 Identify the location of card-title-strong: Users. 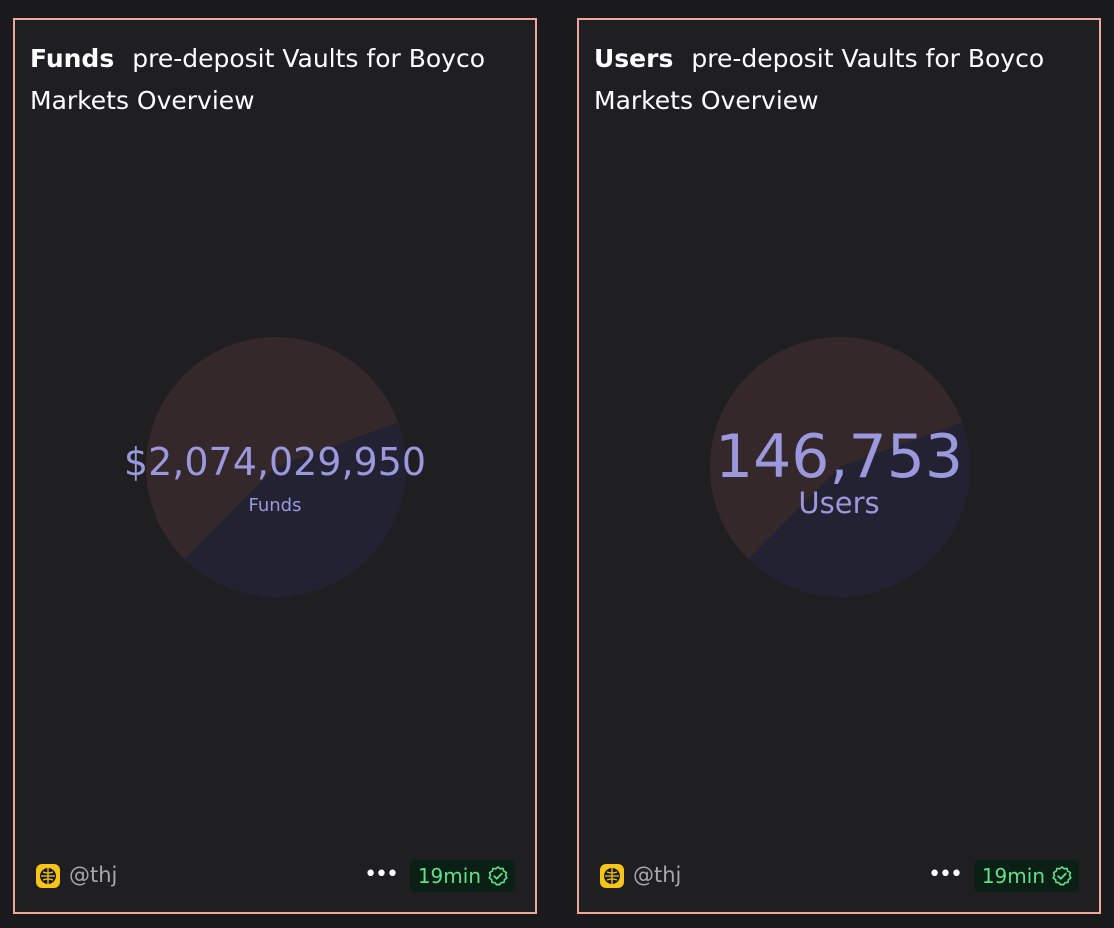
(634, 58).